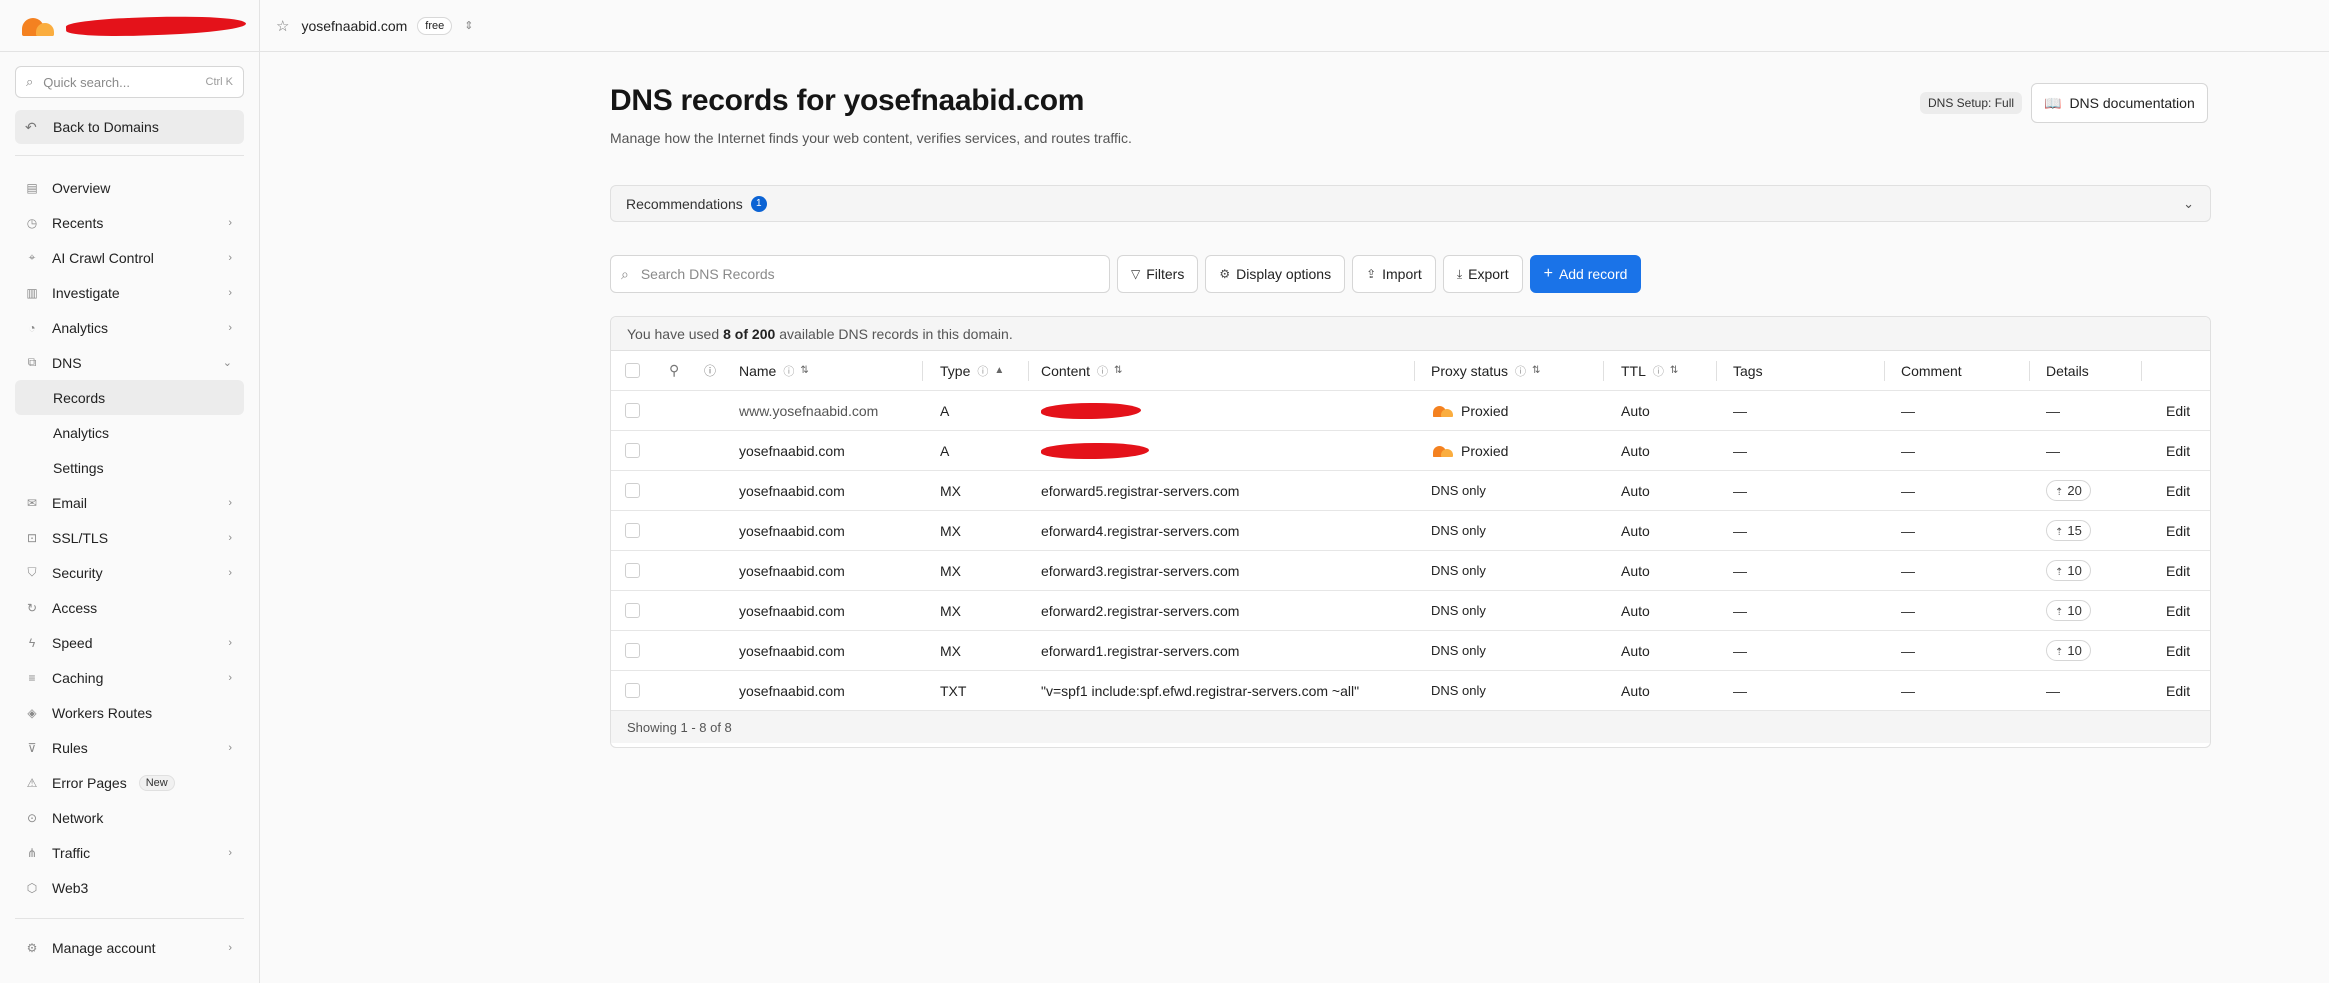 The width and height of the screenshot is (2329, 983). What do you see at coordinates (1482, 274) in the screenshot?
I see `export-button: ⤓ Export` at bounding box center [1482, 274].